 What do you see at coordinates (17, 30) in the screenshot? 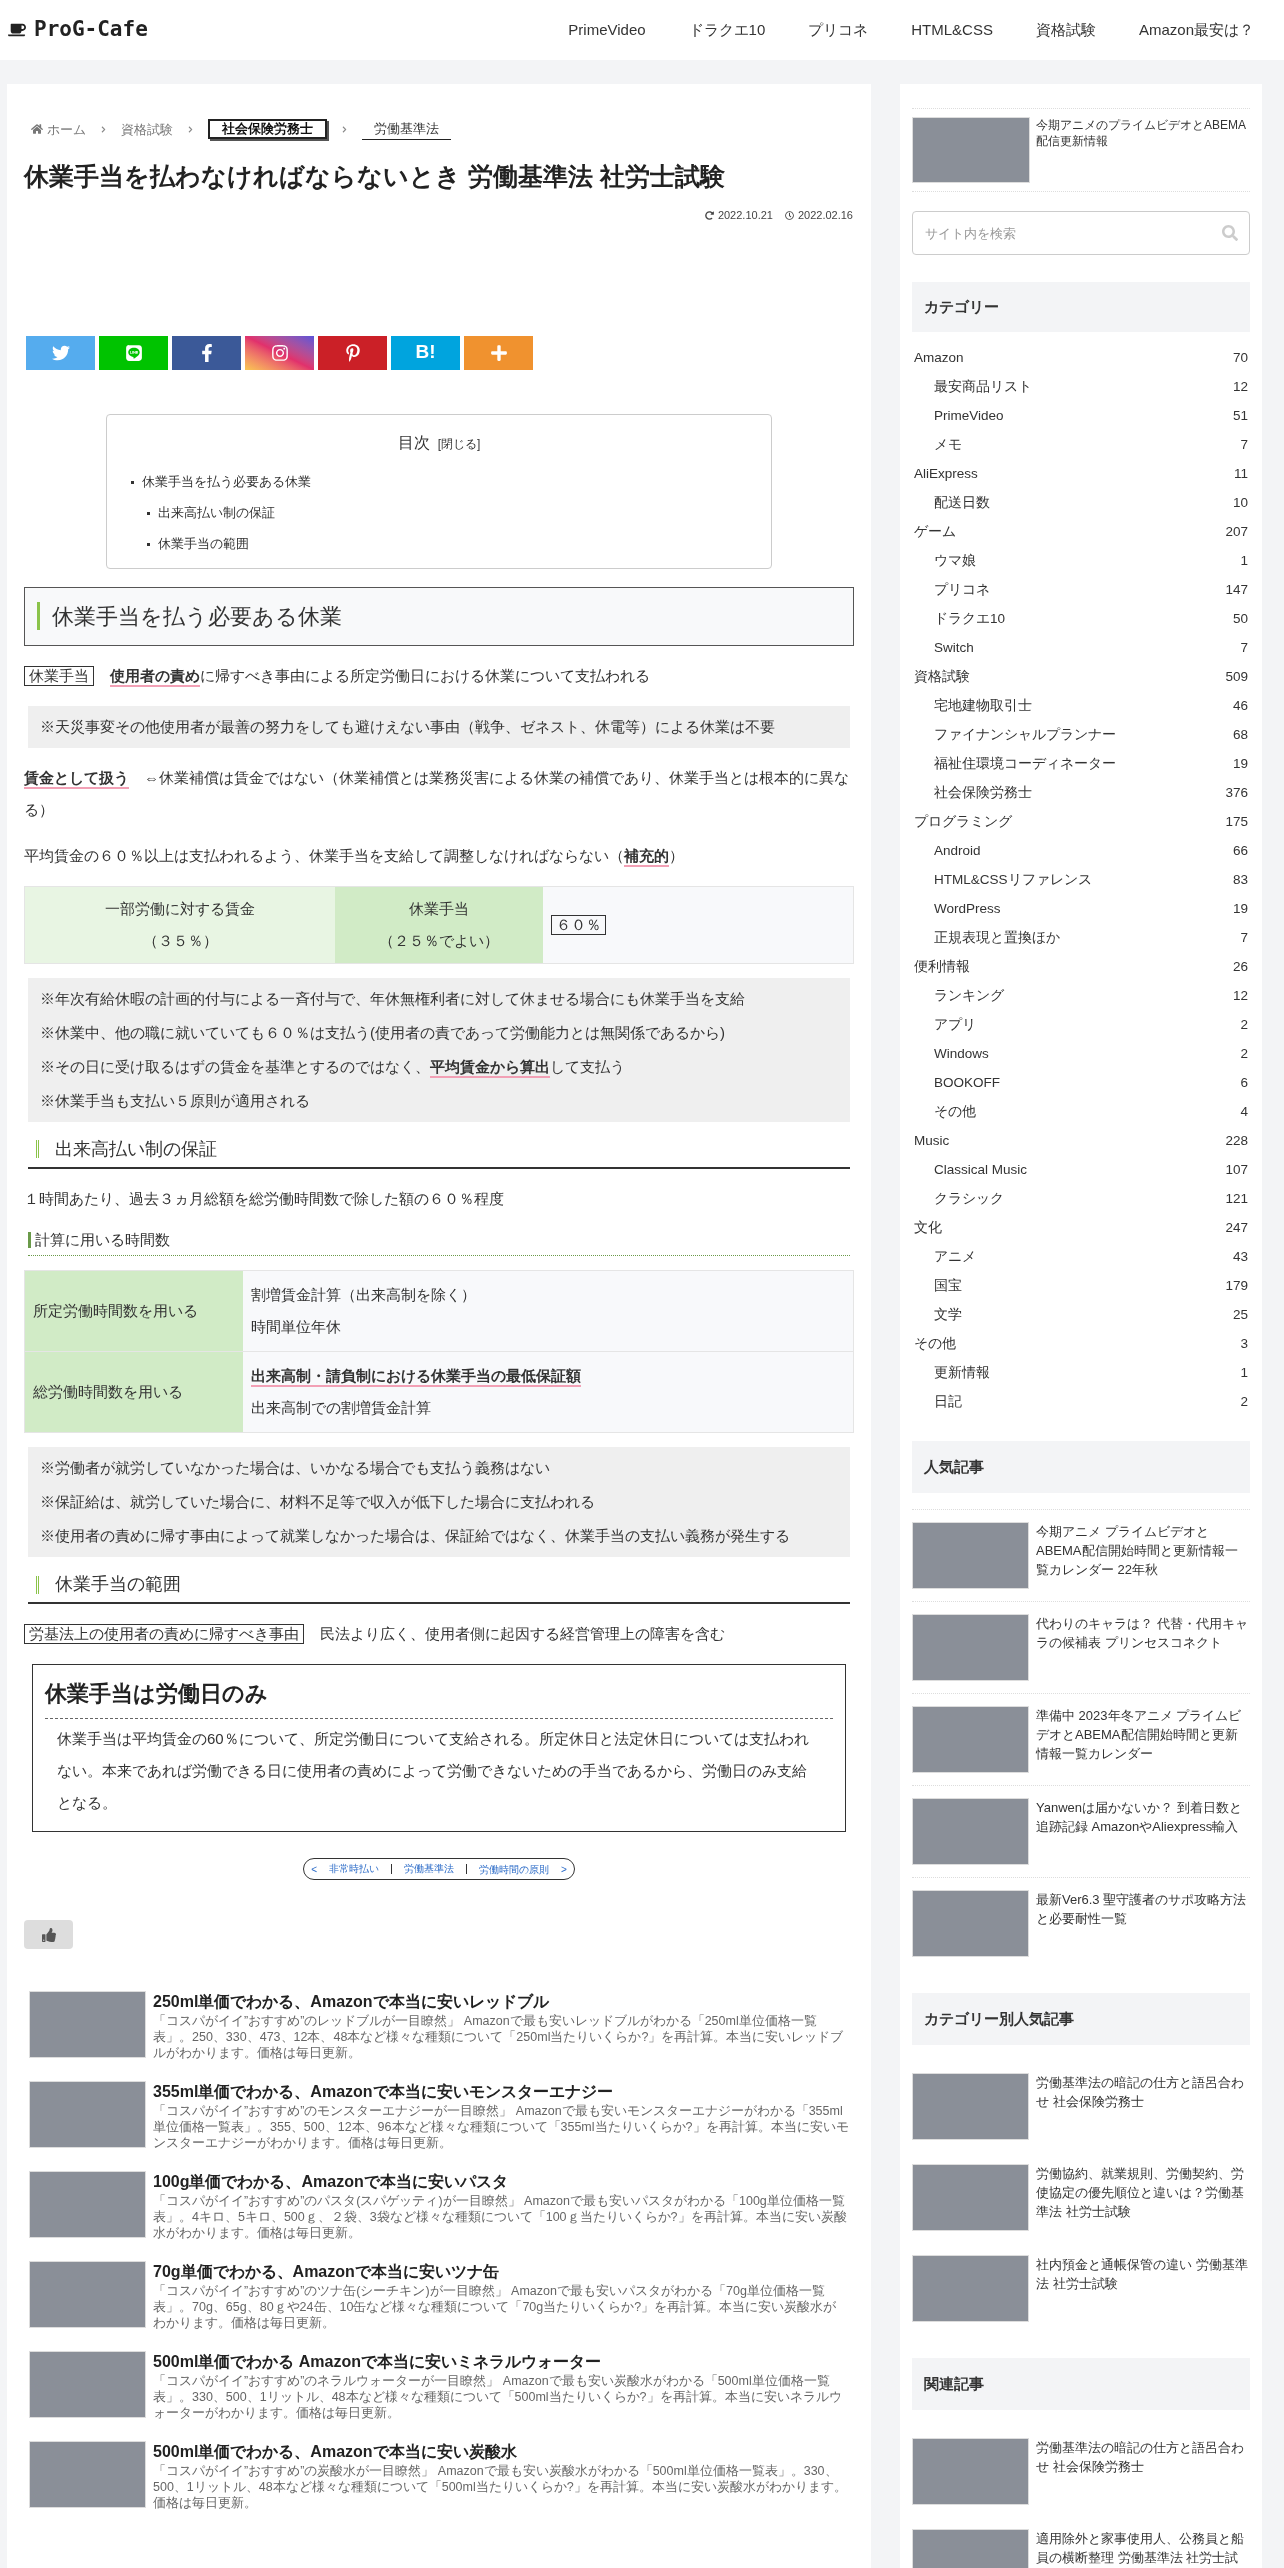
I see `coffee-cup-icon` at bounding box center [17, 30].